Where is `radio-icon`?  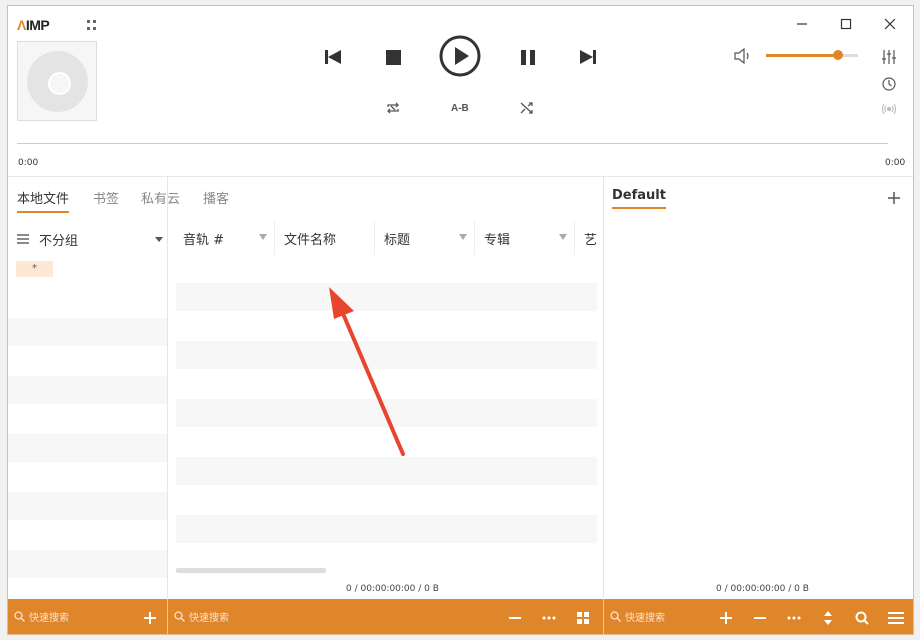 radio-icon is located at coordinates (889, 109).